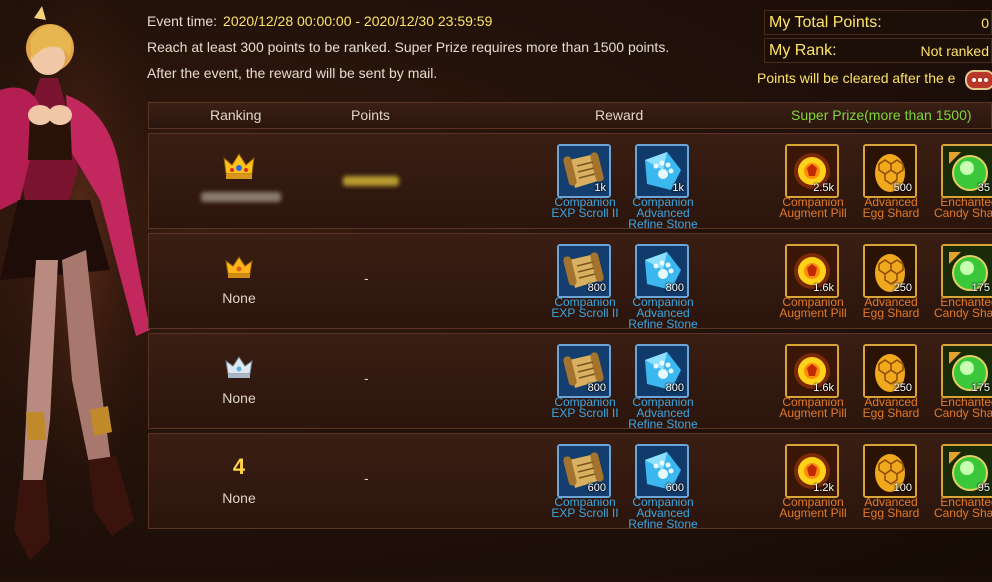  I want to click on paw-crystal-icon: 600, so click(662, 471).